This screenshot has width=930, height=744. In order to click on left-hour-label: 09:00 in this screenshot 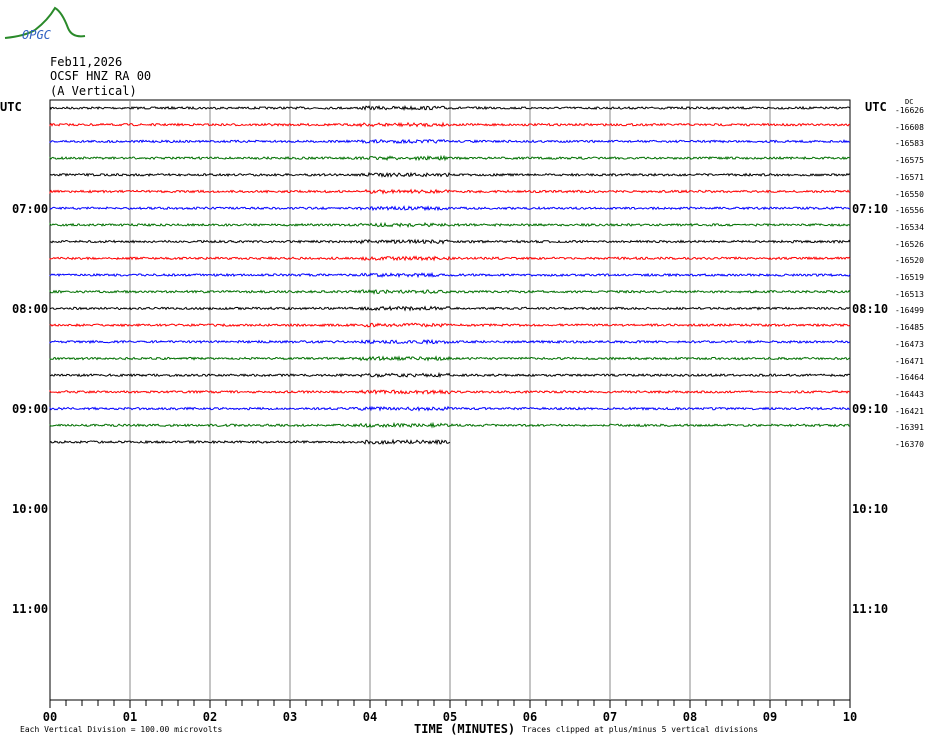, I will do `click(30, 409)`.